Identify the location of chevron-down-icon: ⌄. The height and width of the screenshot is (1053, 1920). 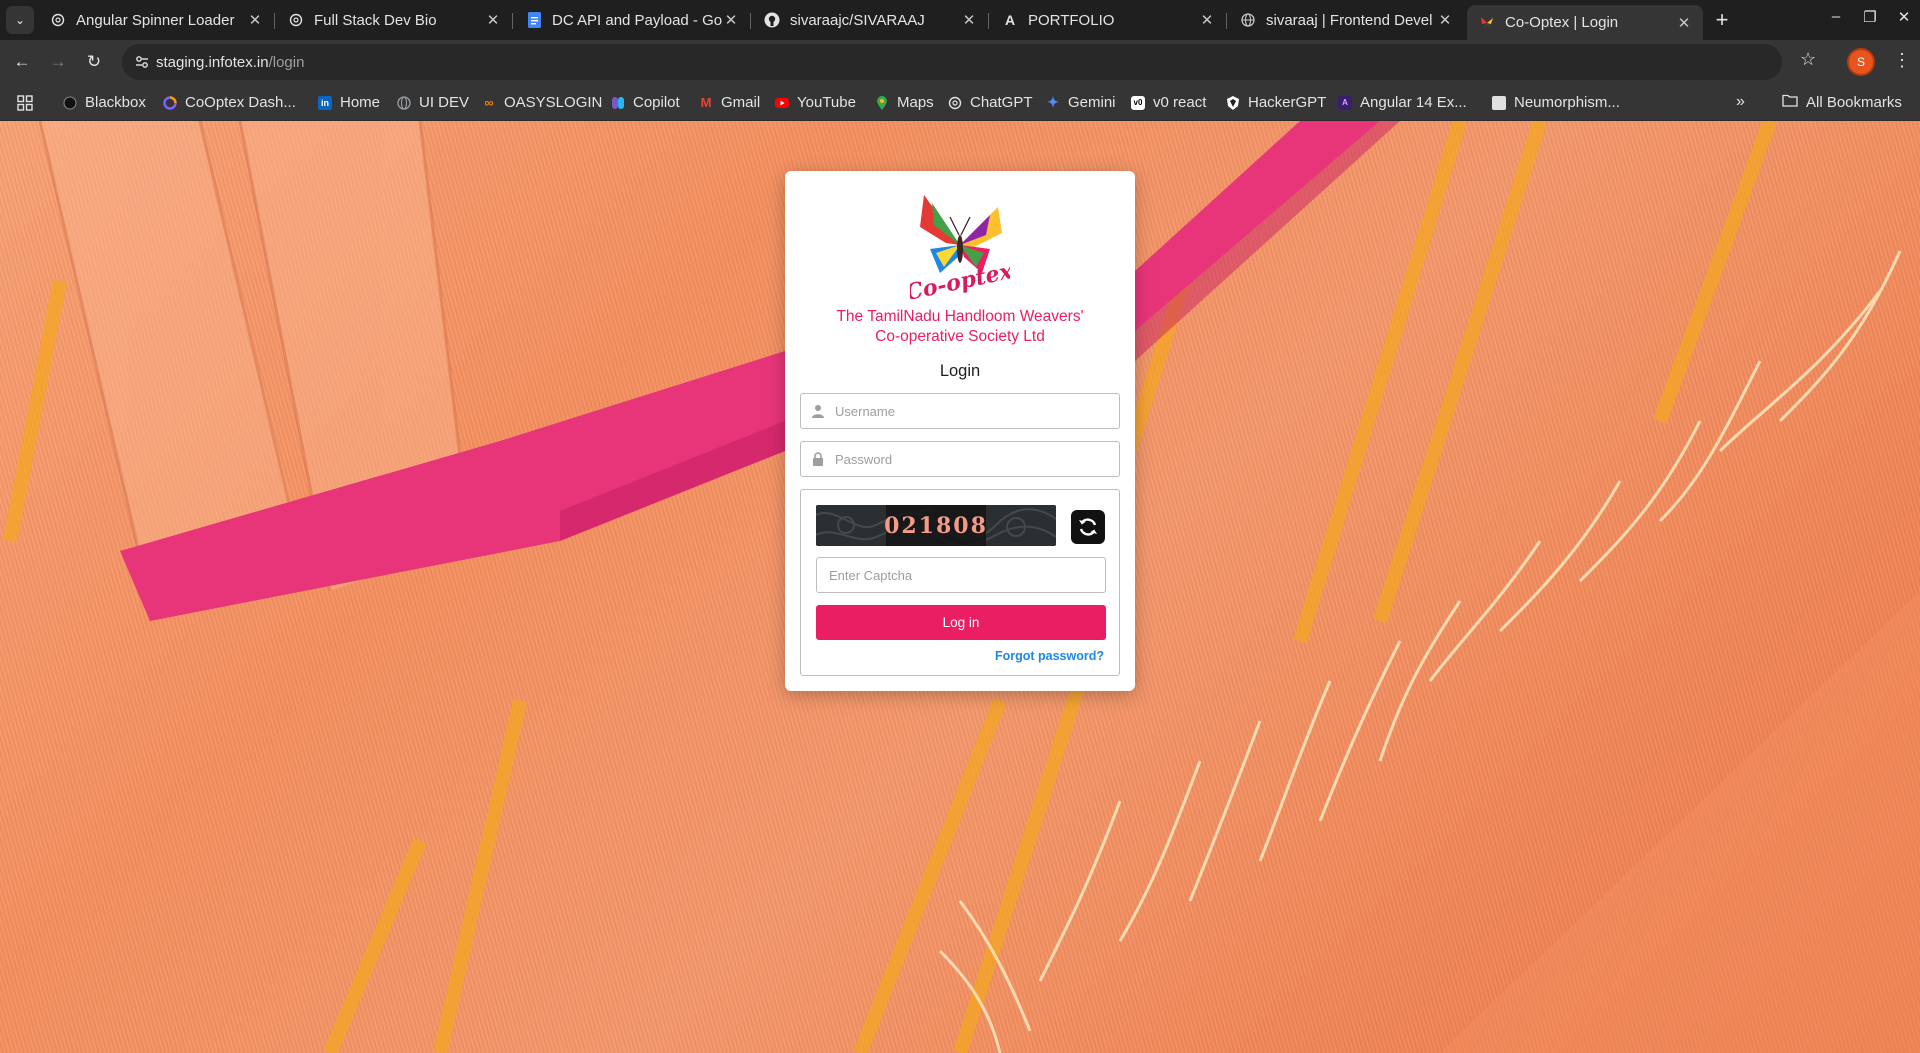
(20, 20).